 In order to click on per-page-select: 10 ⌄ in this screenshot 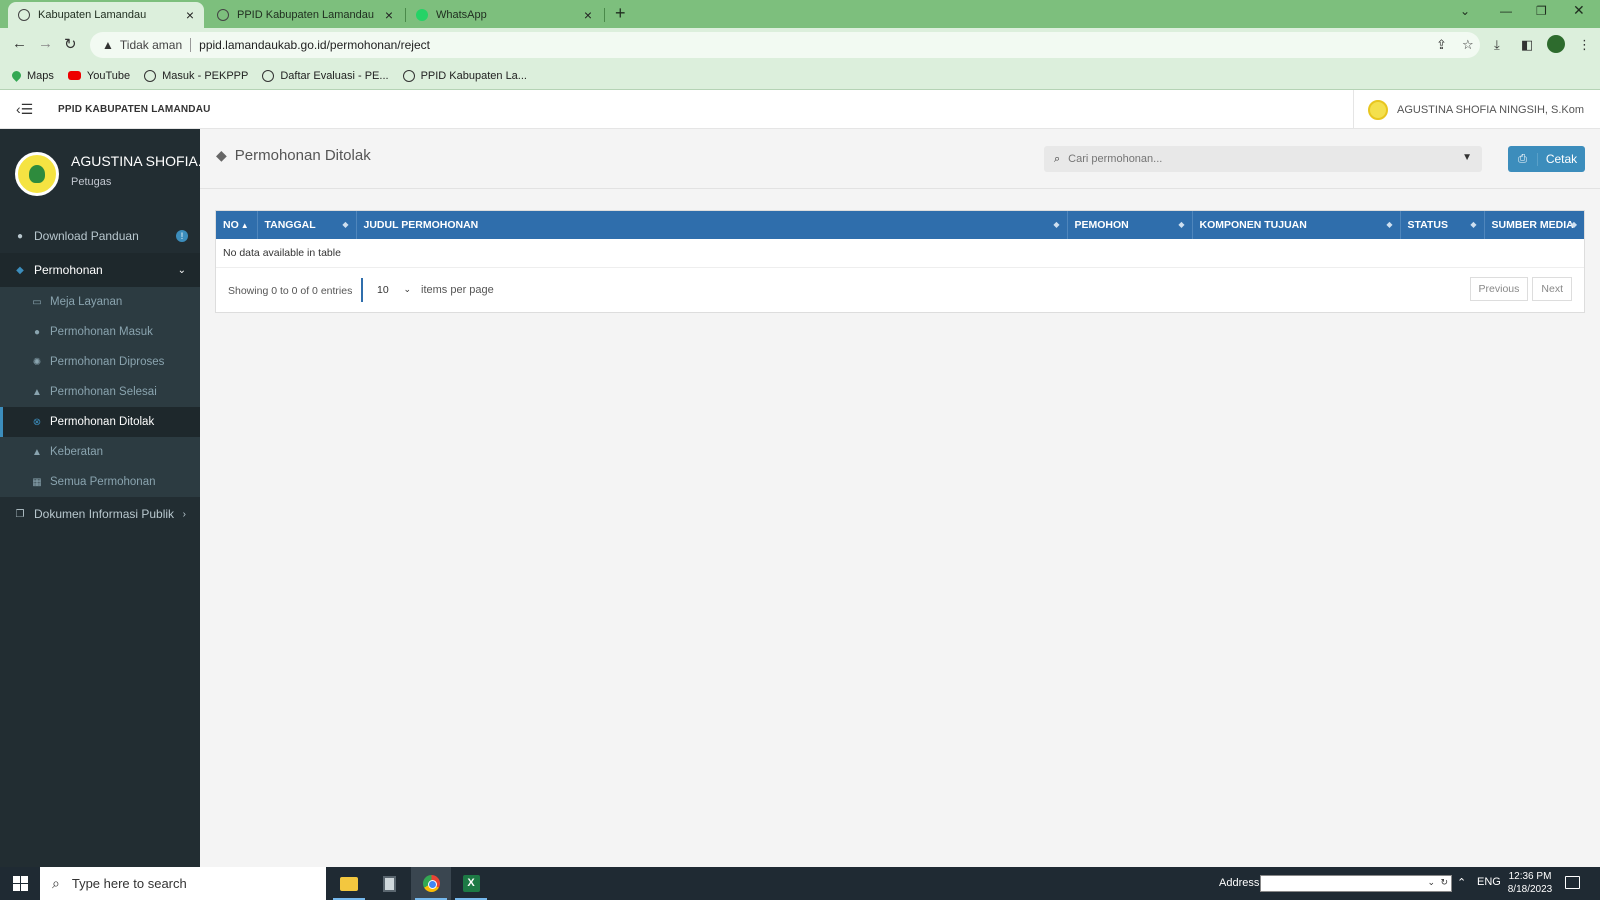, I will do `click(388, 290)`.